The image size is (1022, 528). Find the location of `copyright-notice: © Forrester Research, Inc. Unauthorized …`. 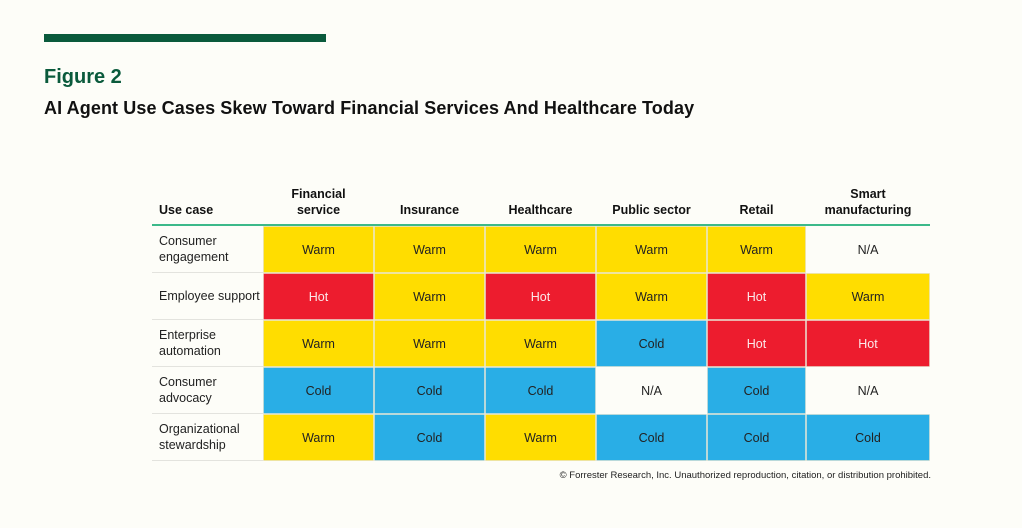

copyright-notice: © Forrester Research, Inc. Unauthorized … is located at coordinates (745, 475).